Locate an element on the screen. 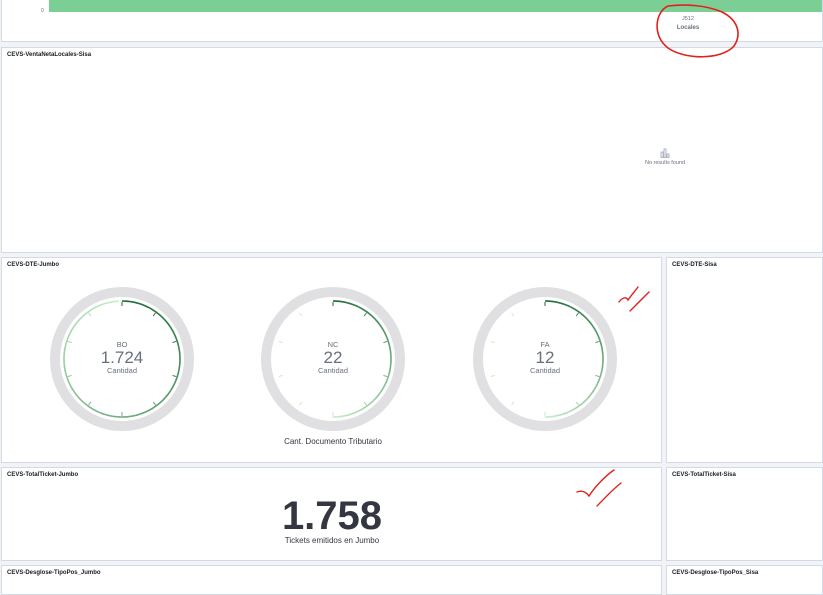  top-chart-panel: 0 J512 Locales is located at coordinates (412, 21).